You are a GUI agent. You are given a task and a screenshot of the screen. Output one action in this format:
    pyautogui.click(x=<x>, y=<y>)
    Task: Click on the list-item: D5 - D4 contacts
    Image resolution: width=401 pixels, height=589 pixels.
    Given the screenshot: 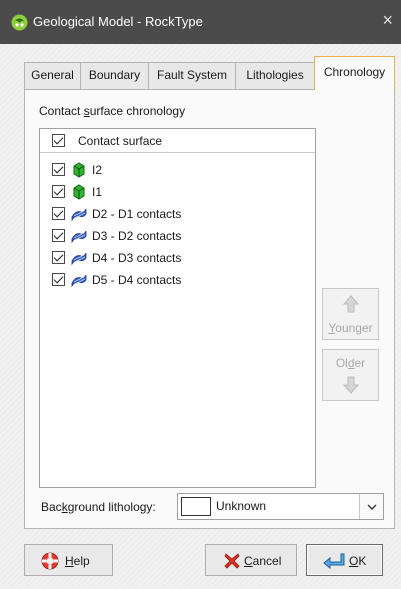 What is the action you would take?
    pyautogui.click(x=177, y=280)
    